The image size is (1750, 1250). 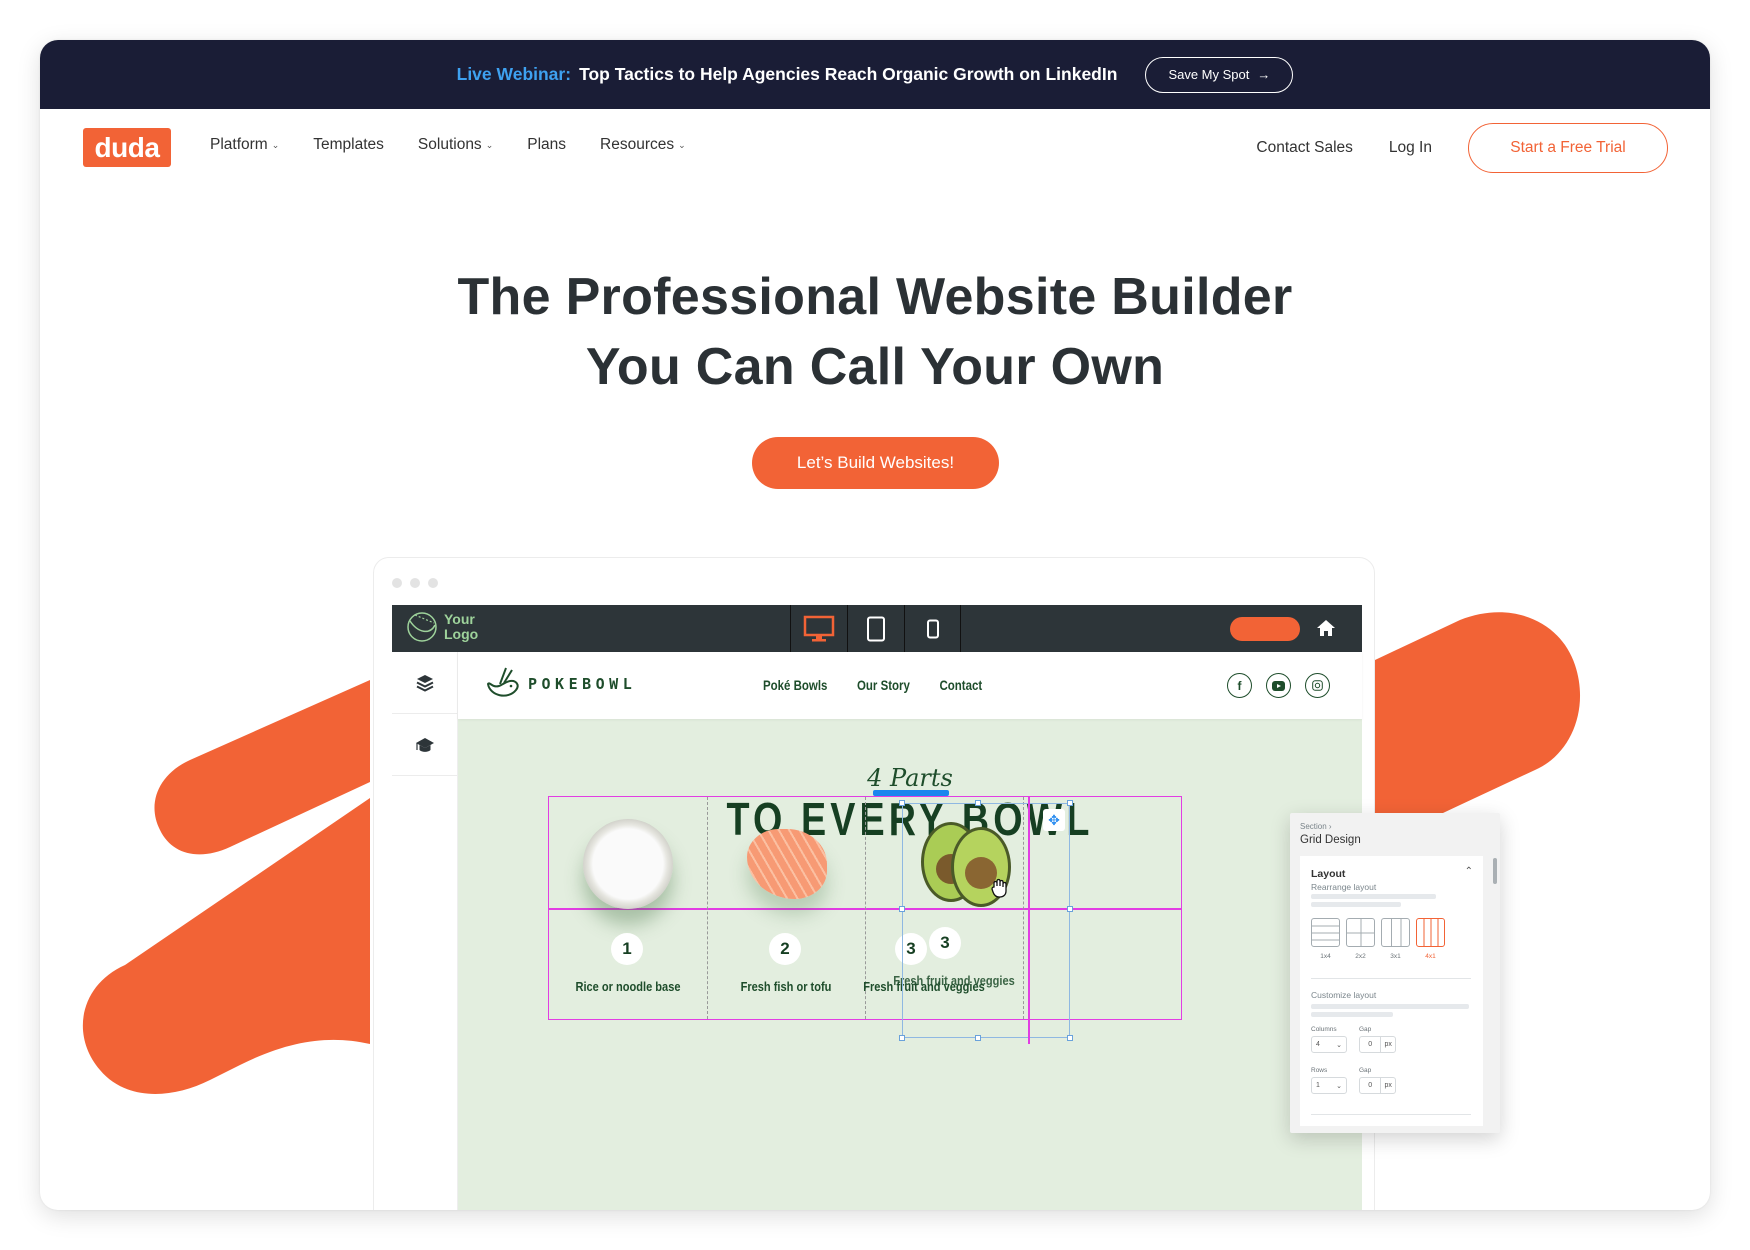 I want to click on contact-sales-link: Contact Sales, so click(x=1304, y=148).